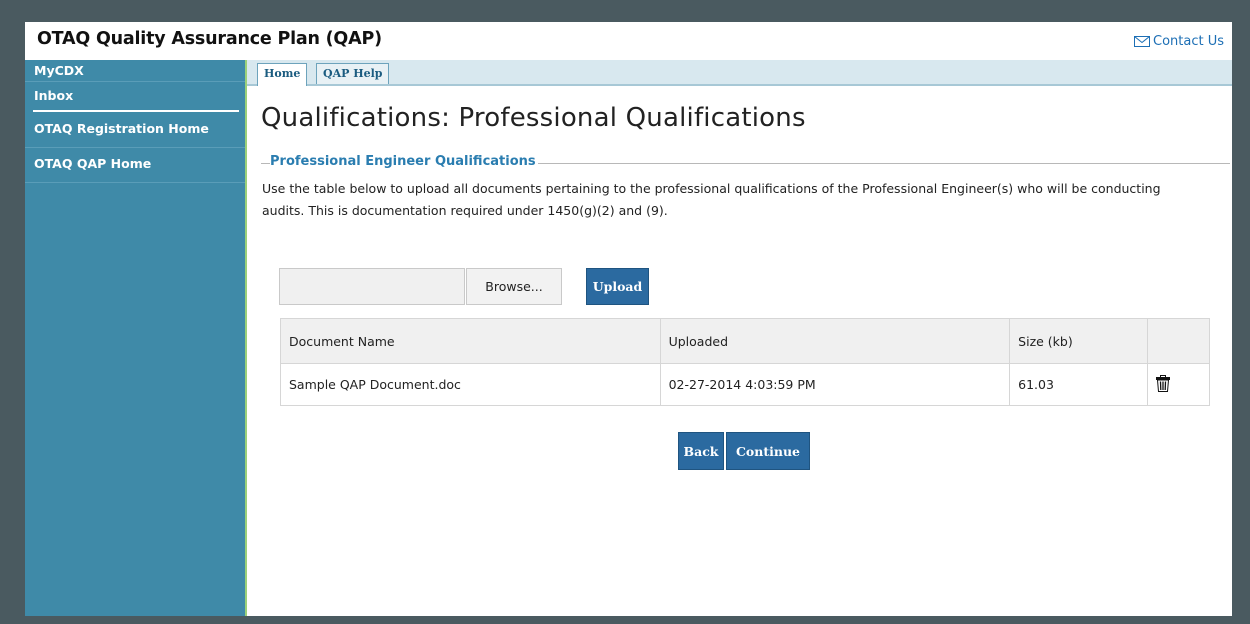 This screenshot has height=624, width=1250. I want to click on trash-icon, so click(1163, 384).